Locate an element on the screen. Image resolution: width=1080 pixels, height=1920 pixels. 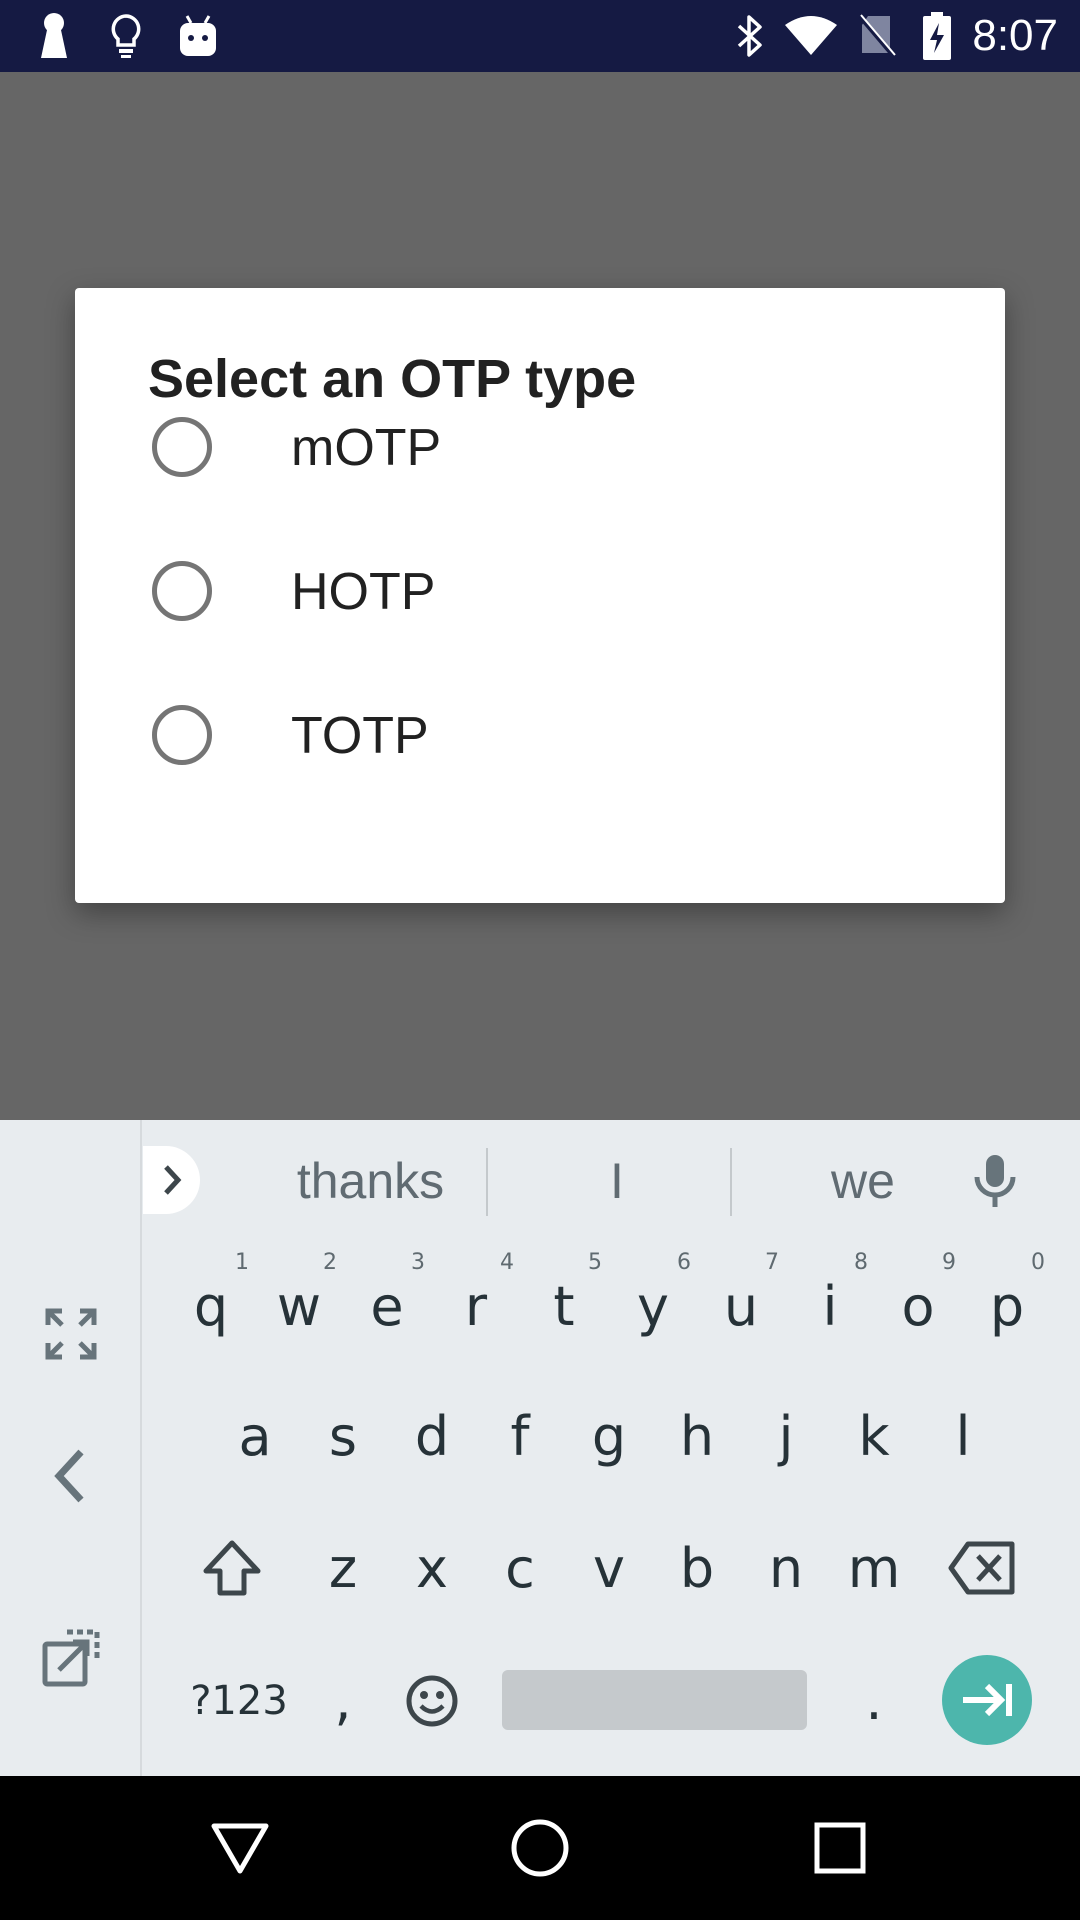
home-icon is located at coordinates (540, 1848).